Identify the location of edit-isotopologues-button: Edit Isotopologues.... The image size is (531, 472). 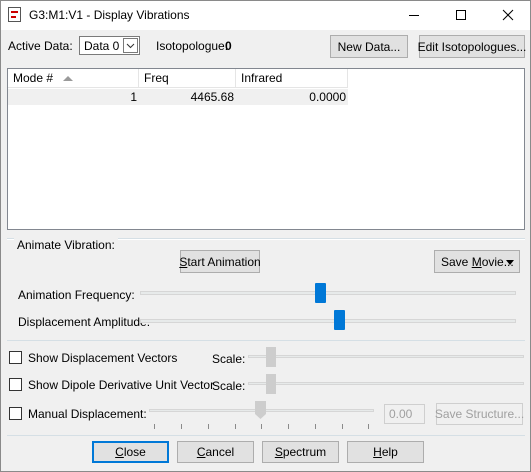
(472, 46).